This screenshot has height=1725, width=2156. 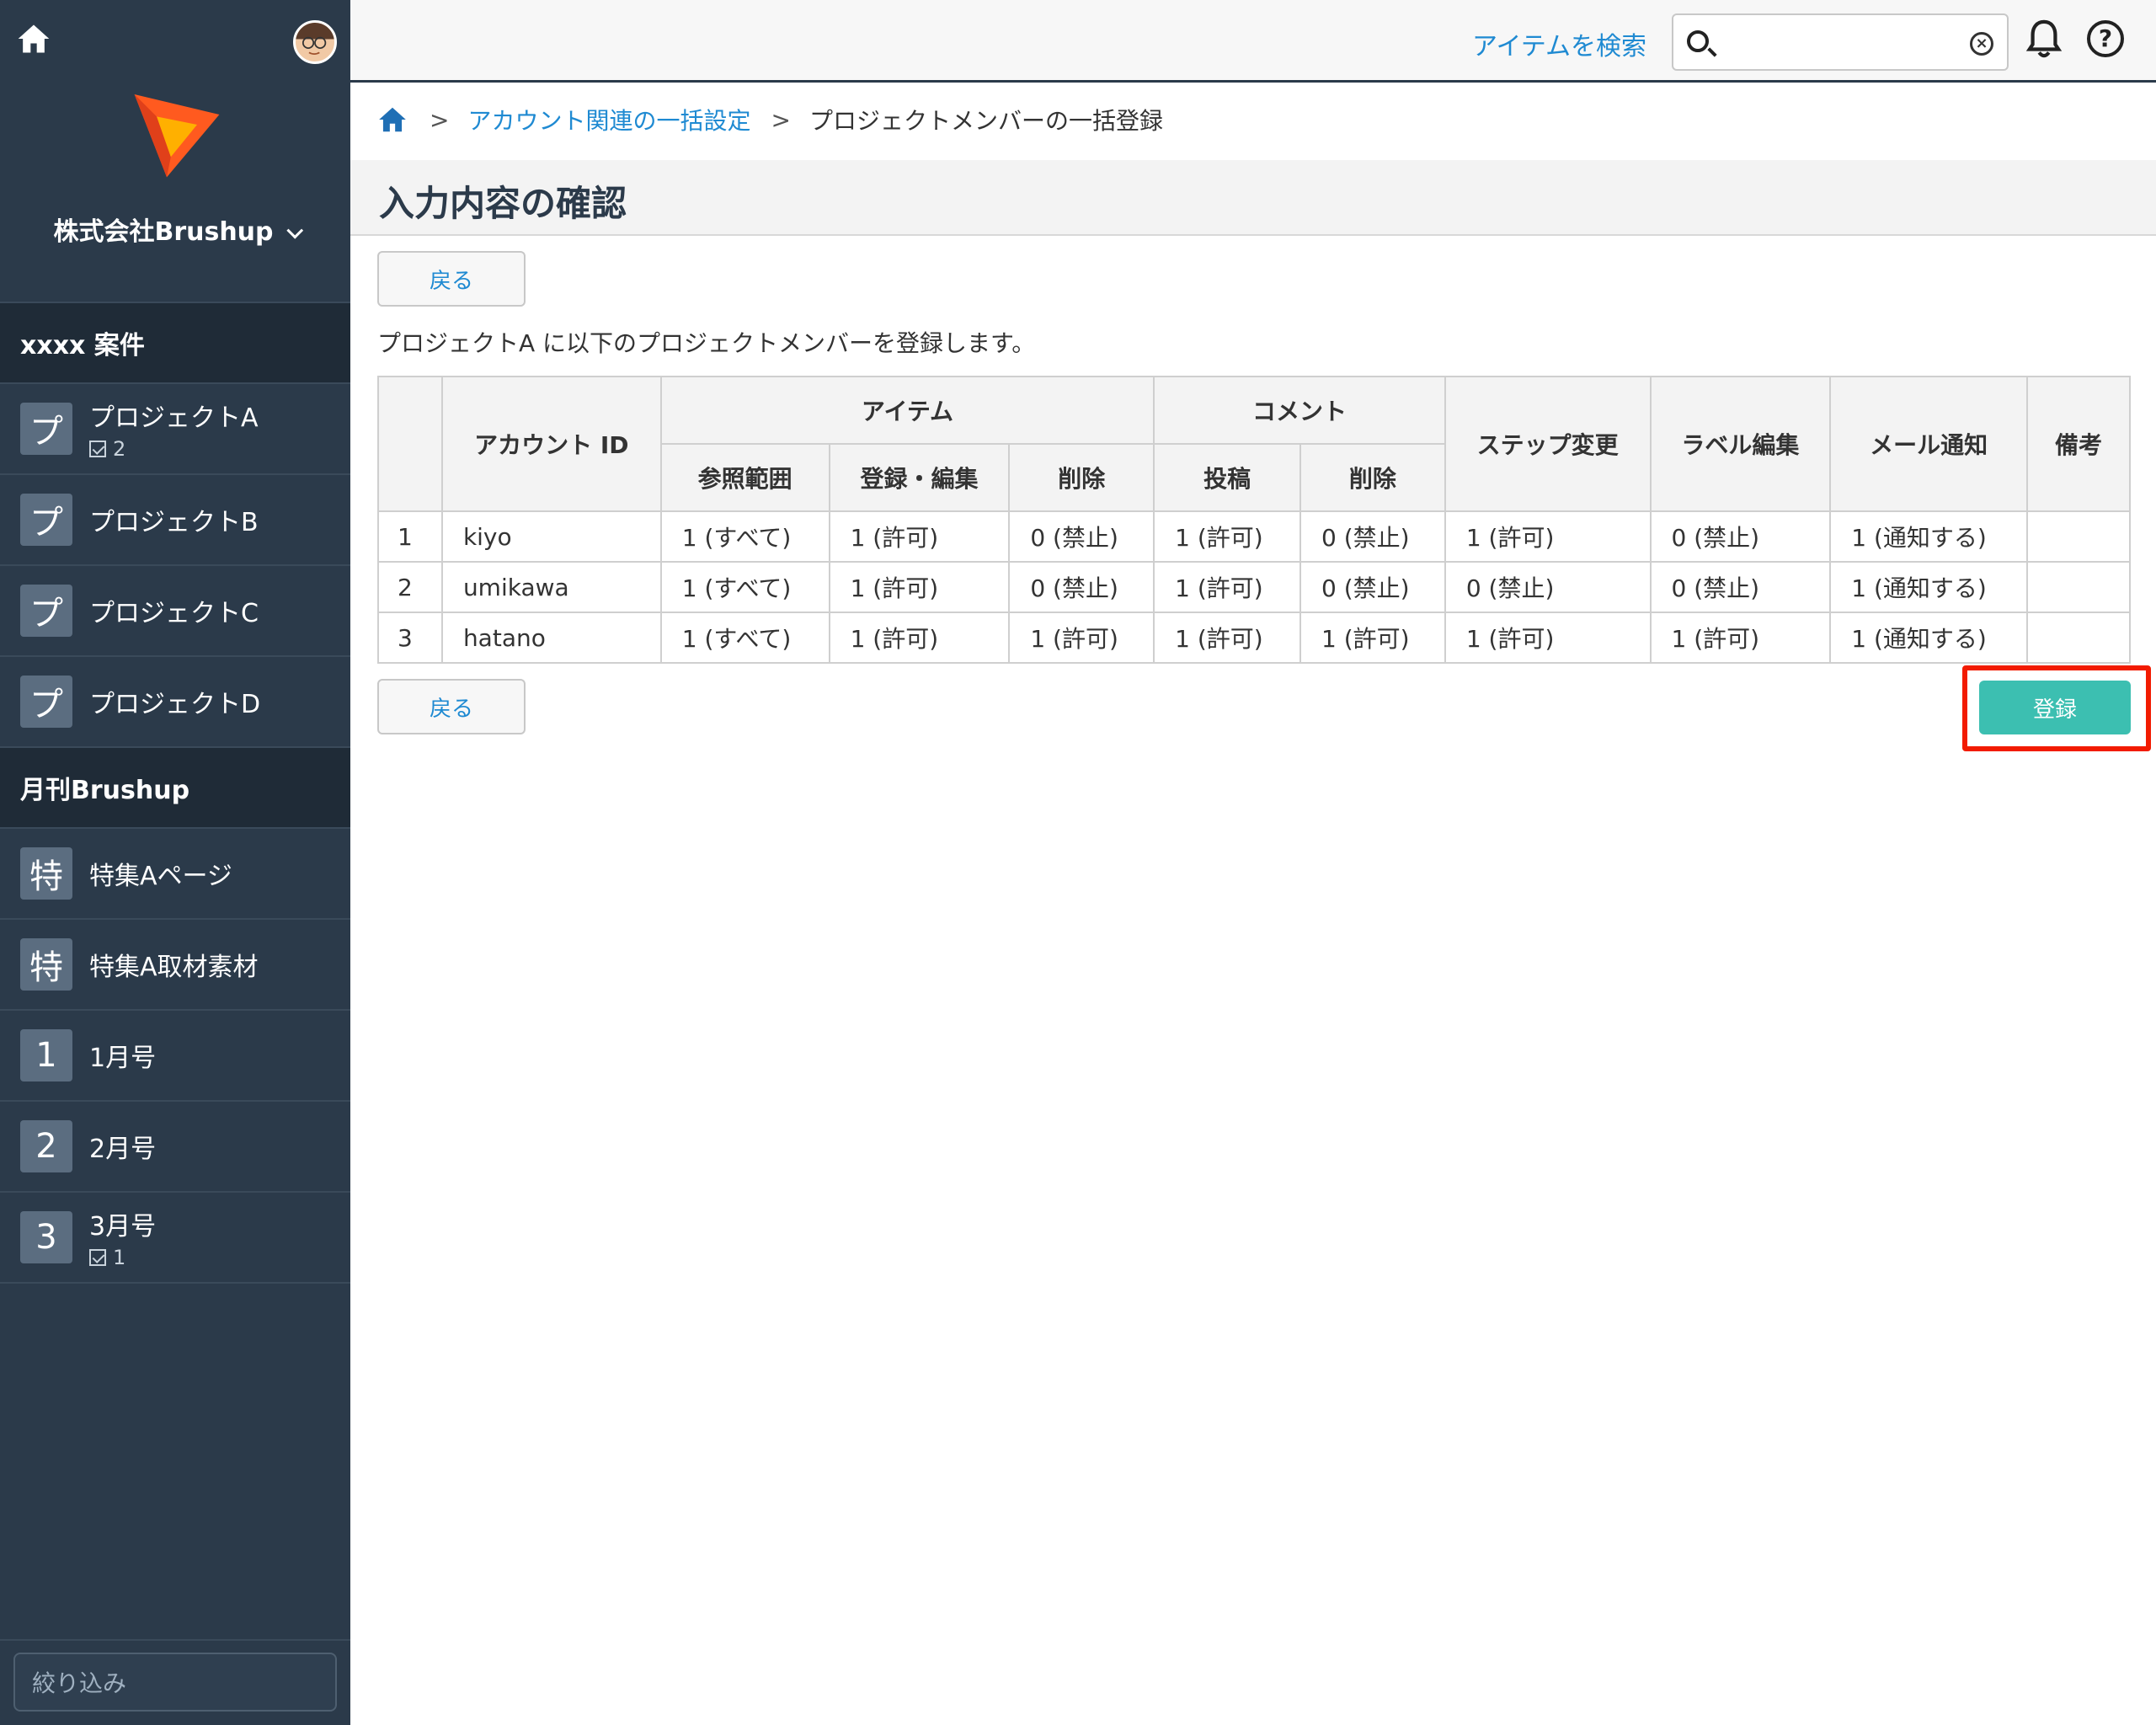 I want to click on task-count-value: 2, so click(x=119, y=449).